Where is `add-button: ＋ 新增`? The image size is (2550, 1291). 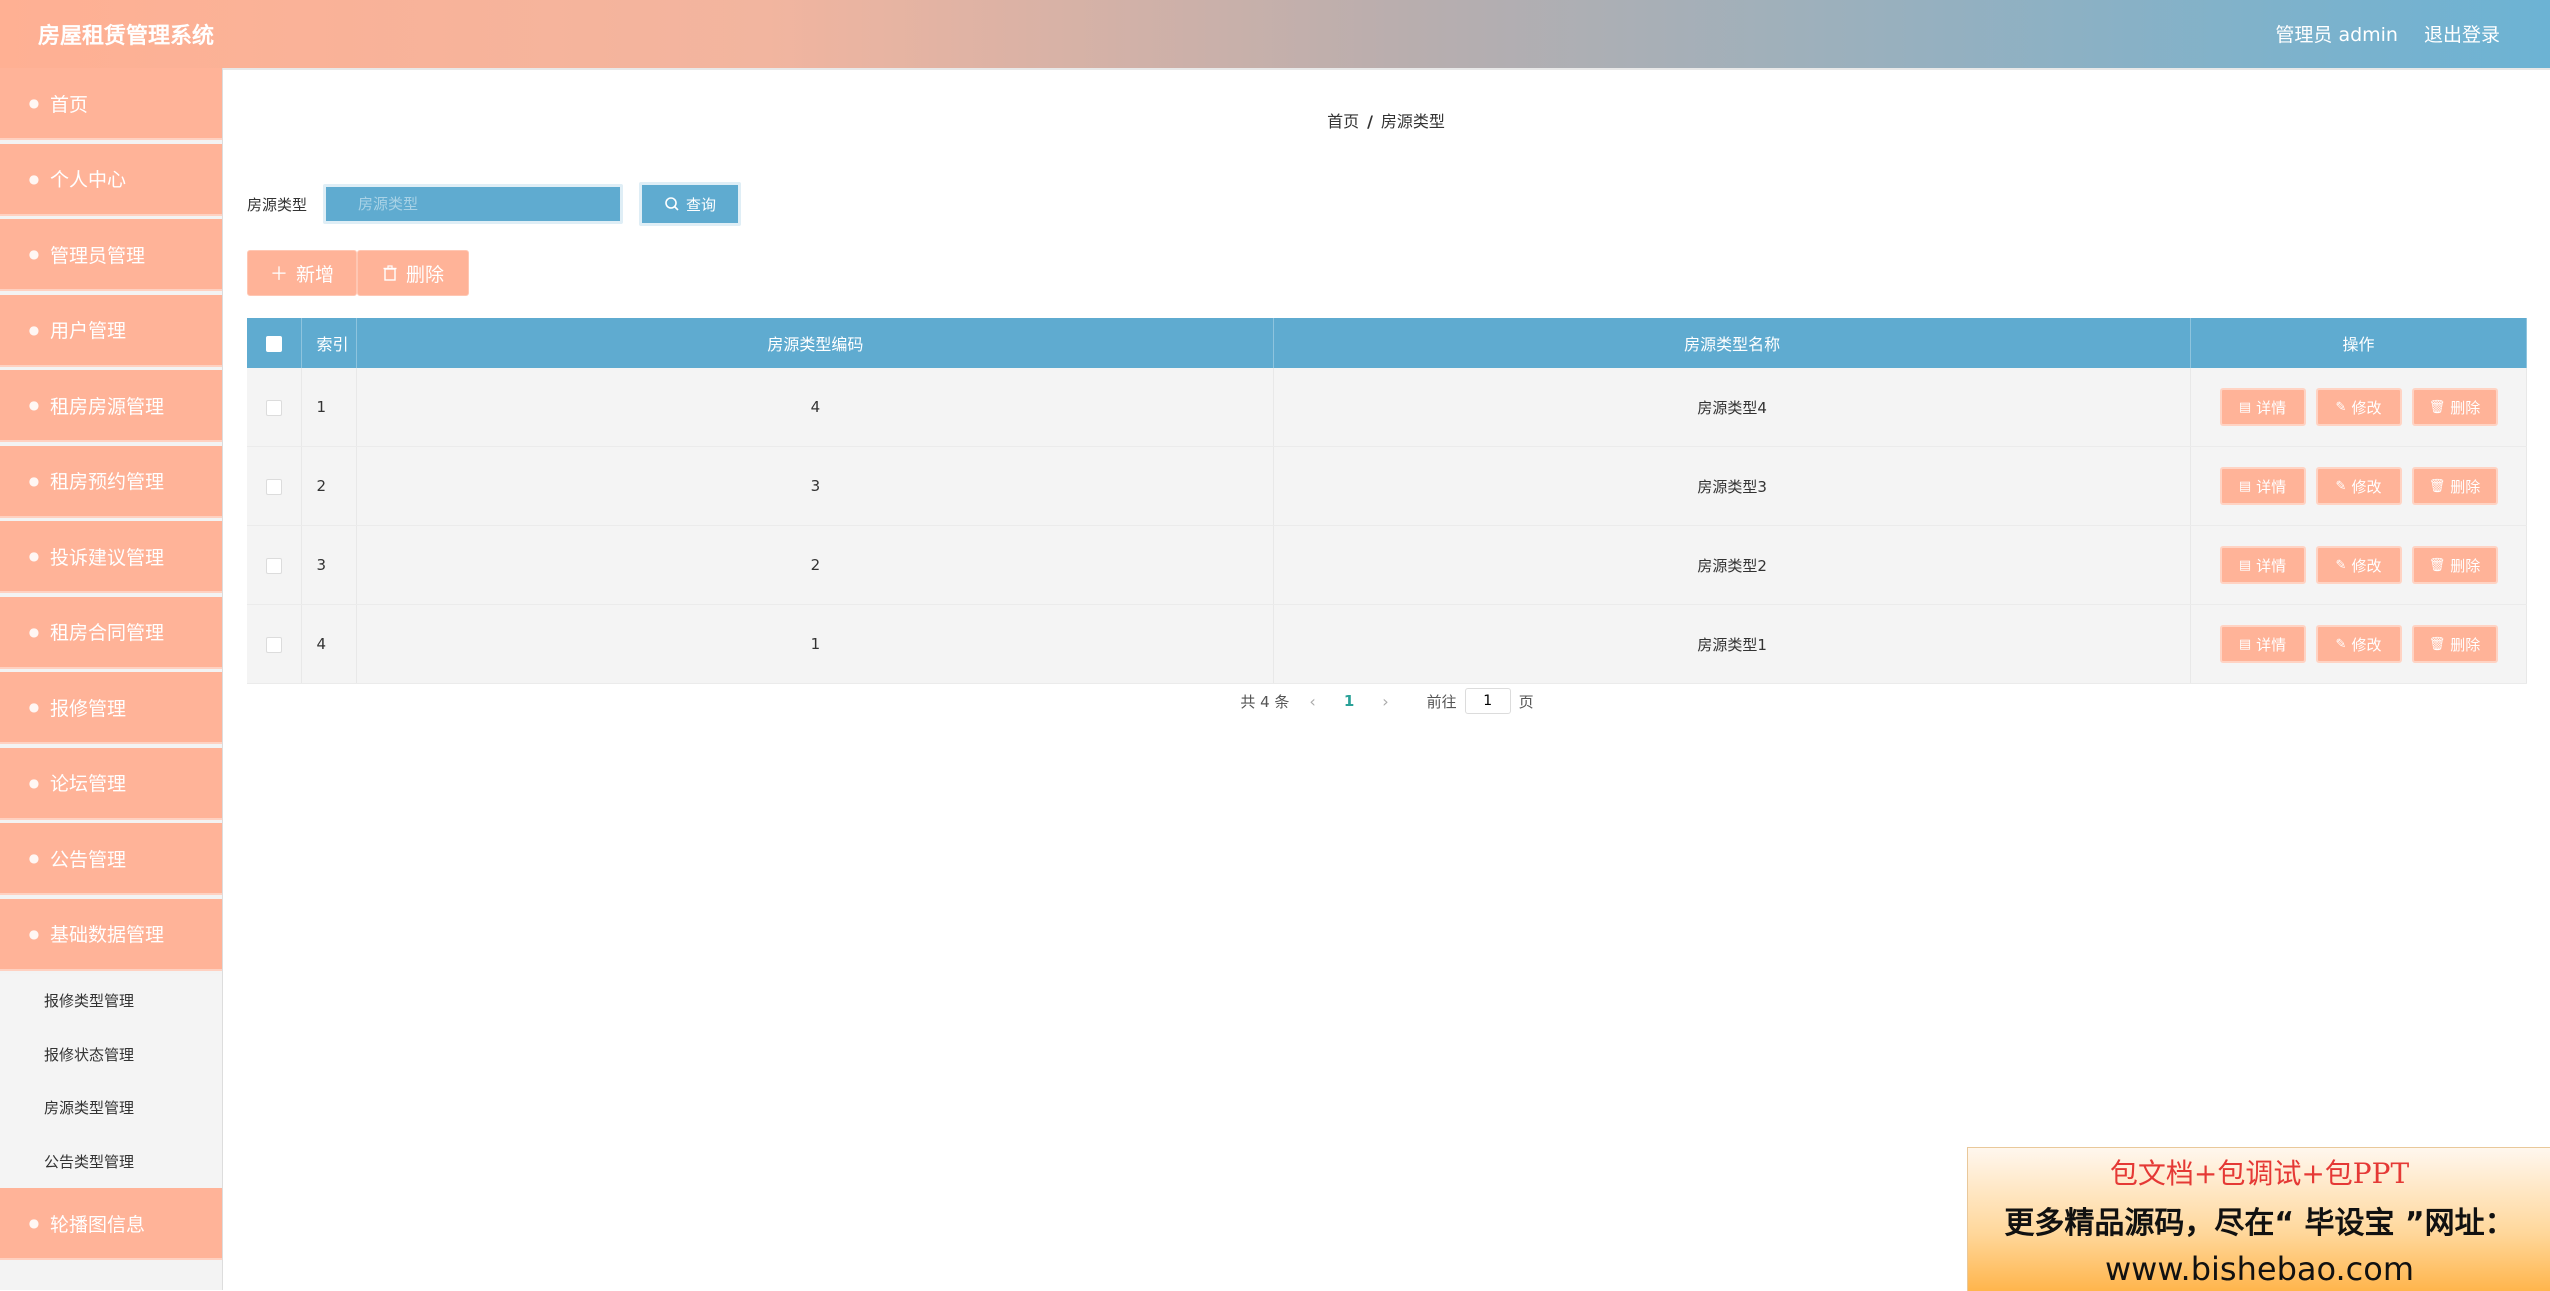
add-button: ＋ 新增 is located at coordinates (302, 273).